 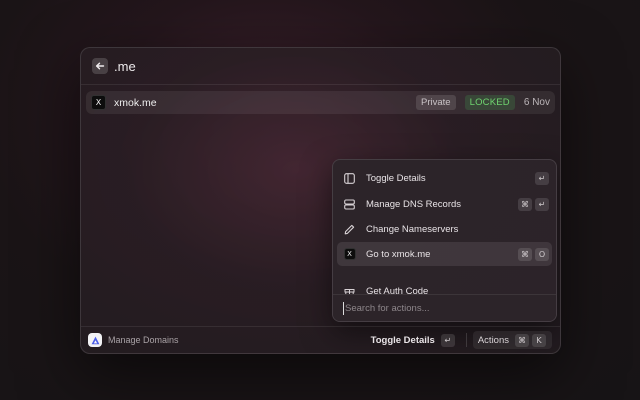 What do you see at coordinates (444, 254) in the screenshot?
I see `action-go-to-domain: X Go to xmok.me ⌘ O` at bounding box center [444, 254].